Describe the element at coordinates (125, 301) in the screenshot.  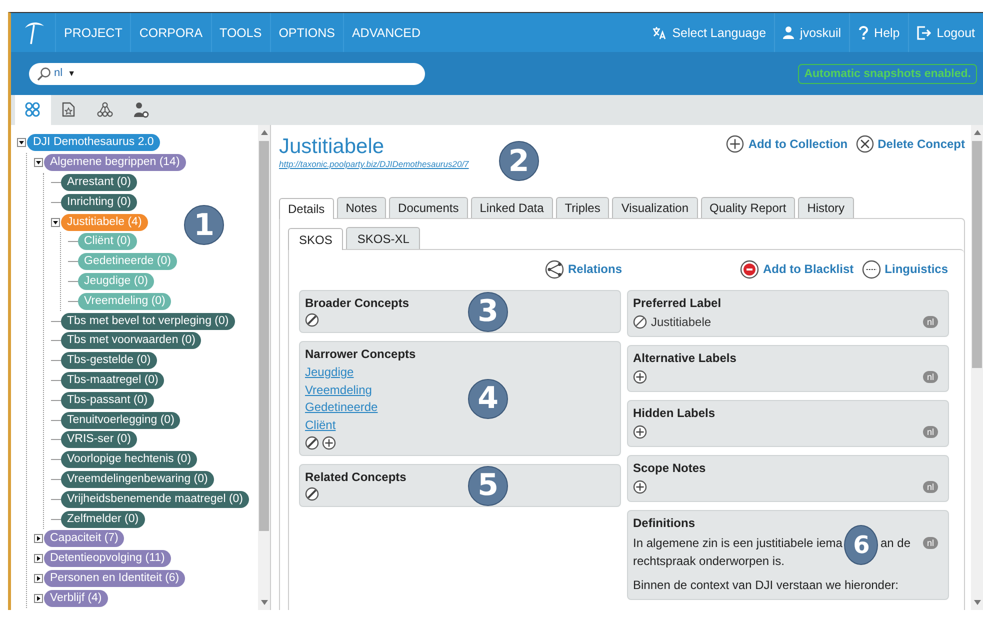
I see `tree-node: Vreemdeling (0)` at that location.